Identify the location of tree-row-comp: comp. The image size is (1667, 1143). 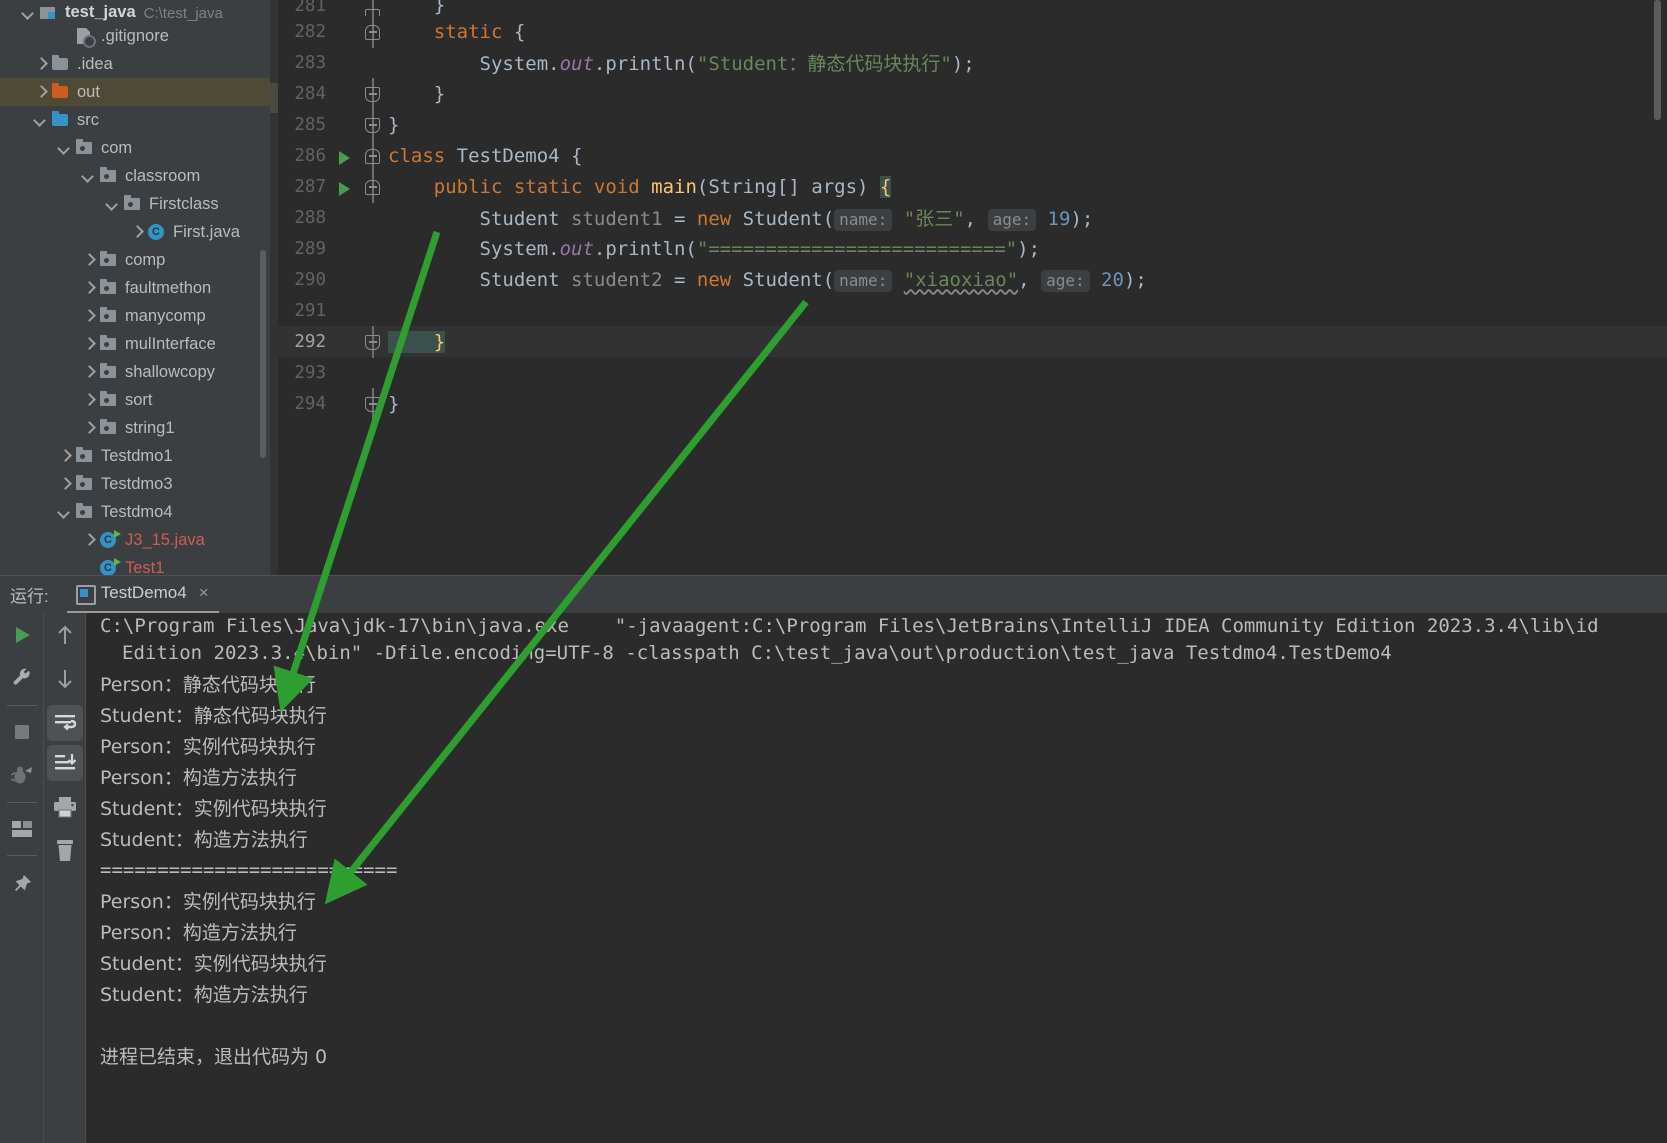
(135, 260).